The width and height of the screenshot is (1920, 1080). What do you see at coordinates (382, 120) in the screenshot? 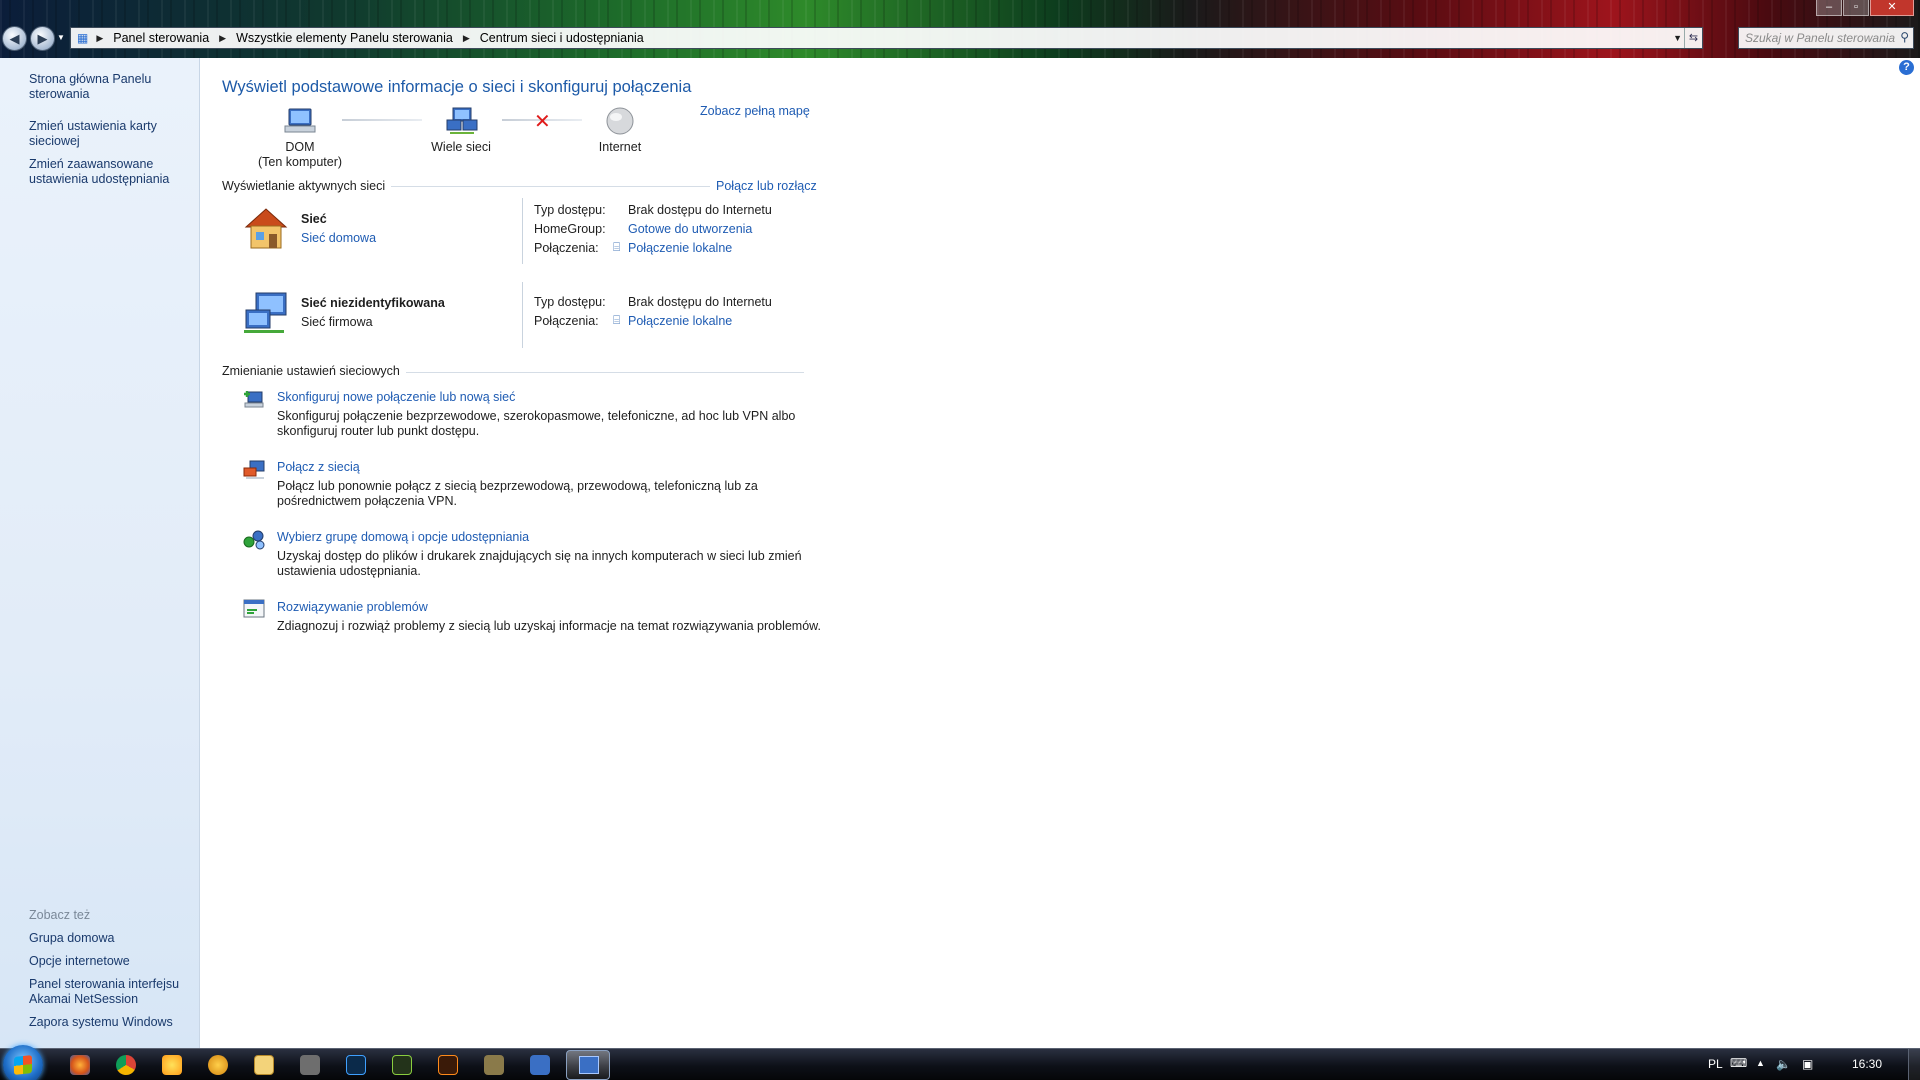
I see `map-connector` at bounding box center [382, 120].